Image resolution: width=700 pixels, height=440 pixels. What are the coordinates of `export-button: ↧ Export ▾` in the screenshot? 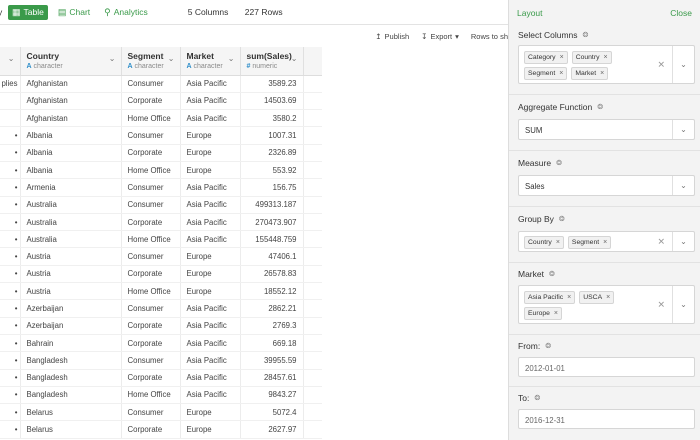 It's located at (440, 36).